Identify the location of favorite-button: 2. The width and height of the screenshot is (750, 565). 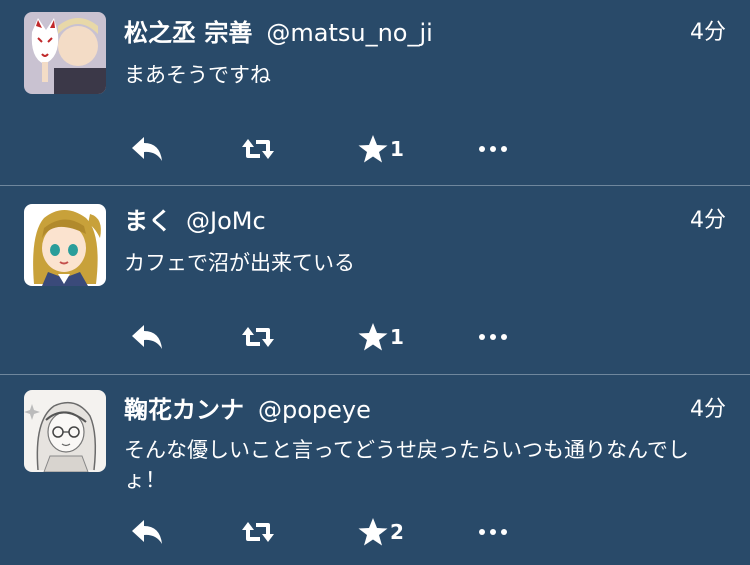
(381, 532).